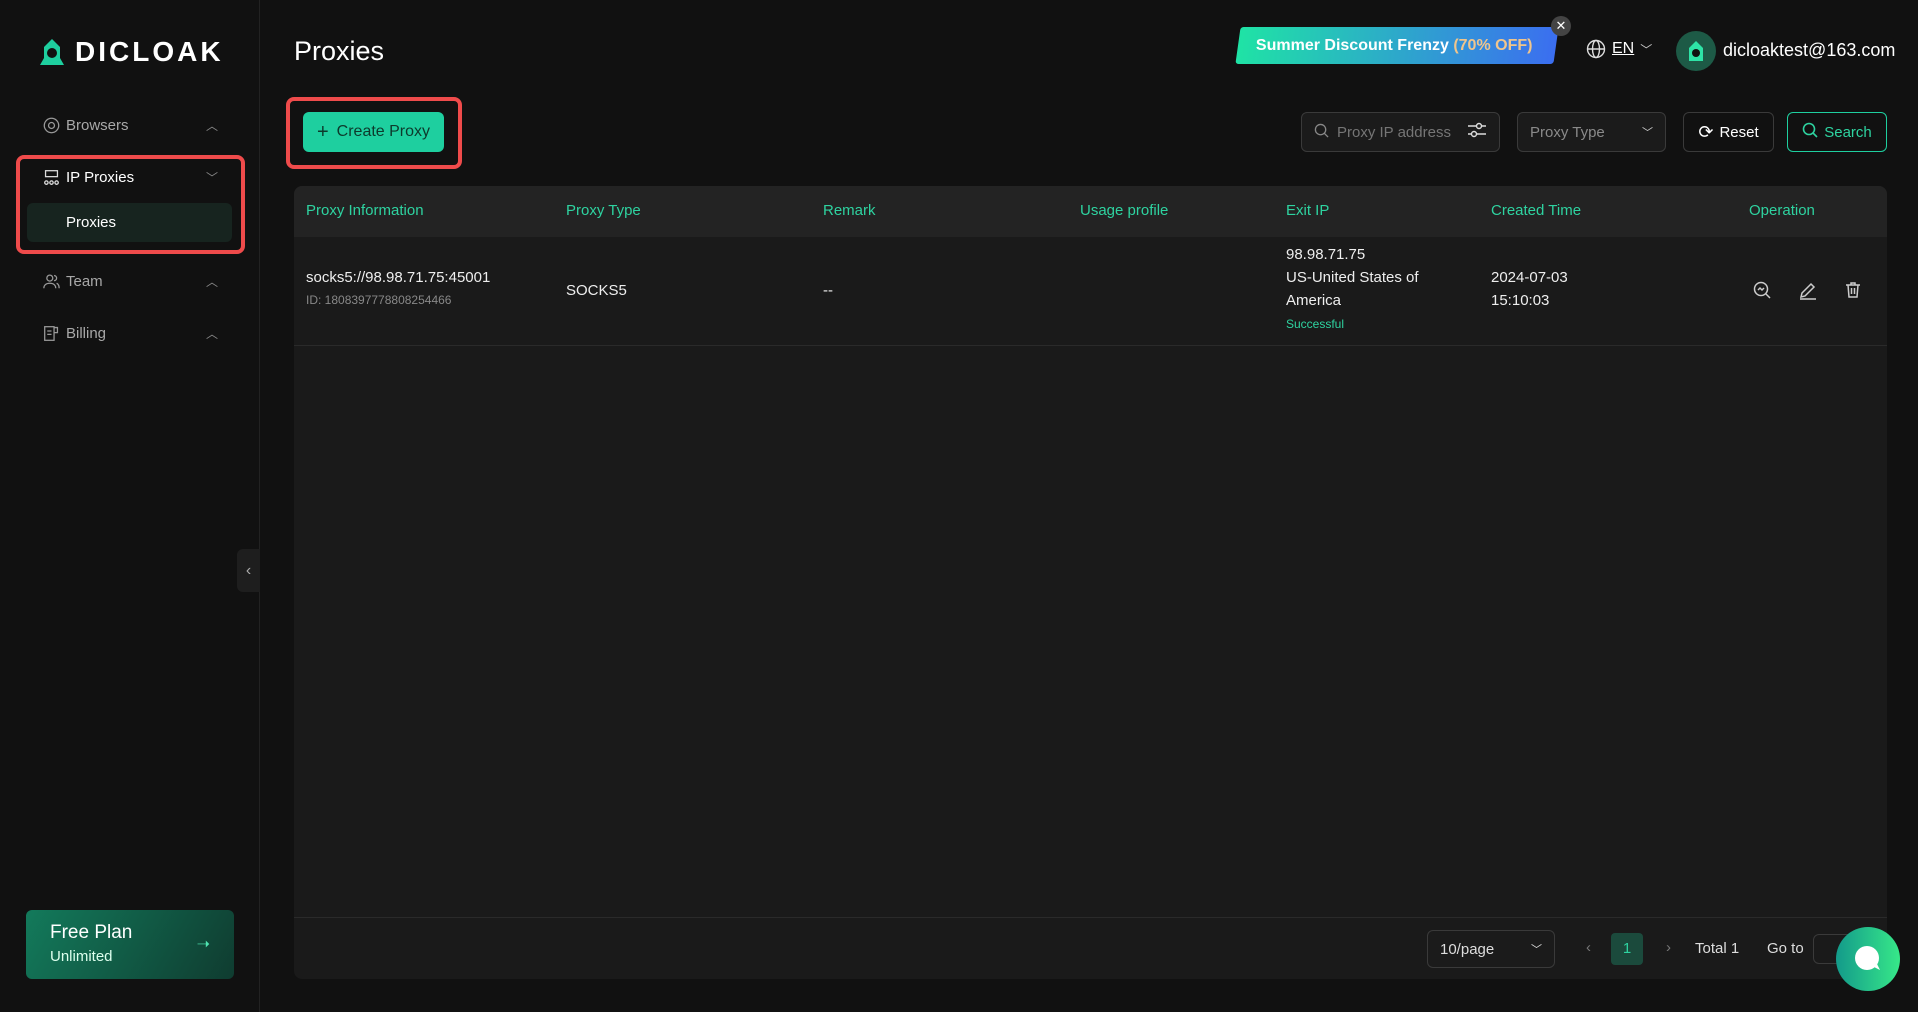 This screenshot has height=1012, width=1918. I want to click on reset-button: ⟳ Reset, so click(1728, 132).